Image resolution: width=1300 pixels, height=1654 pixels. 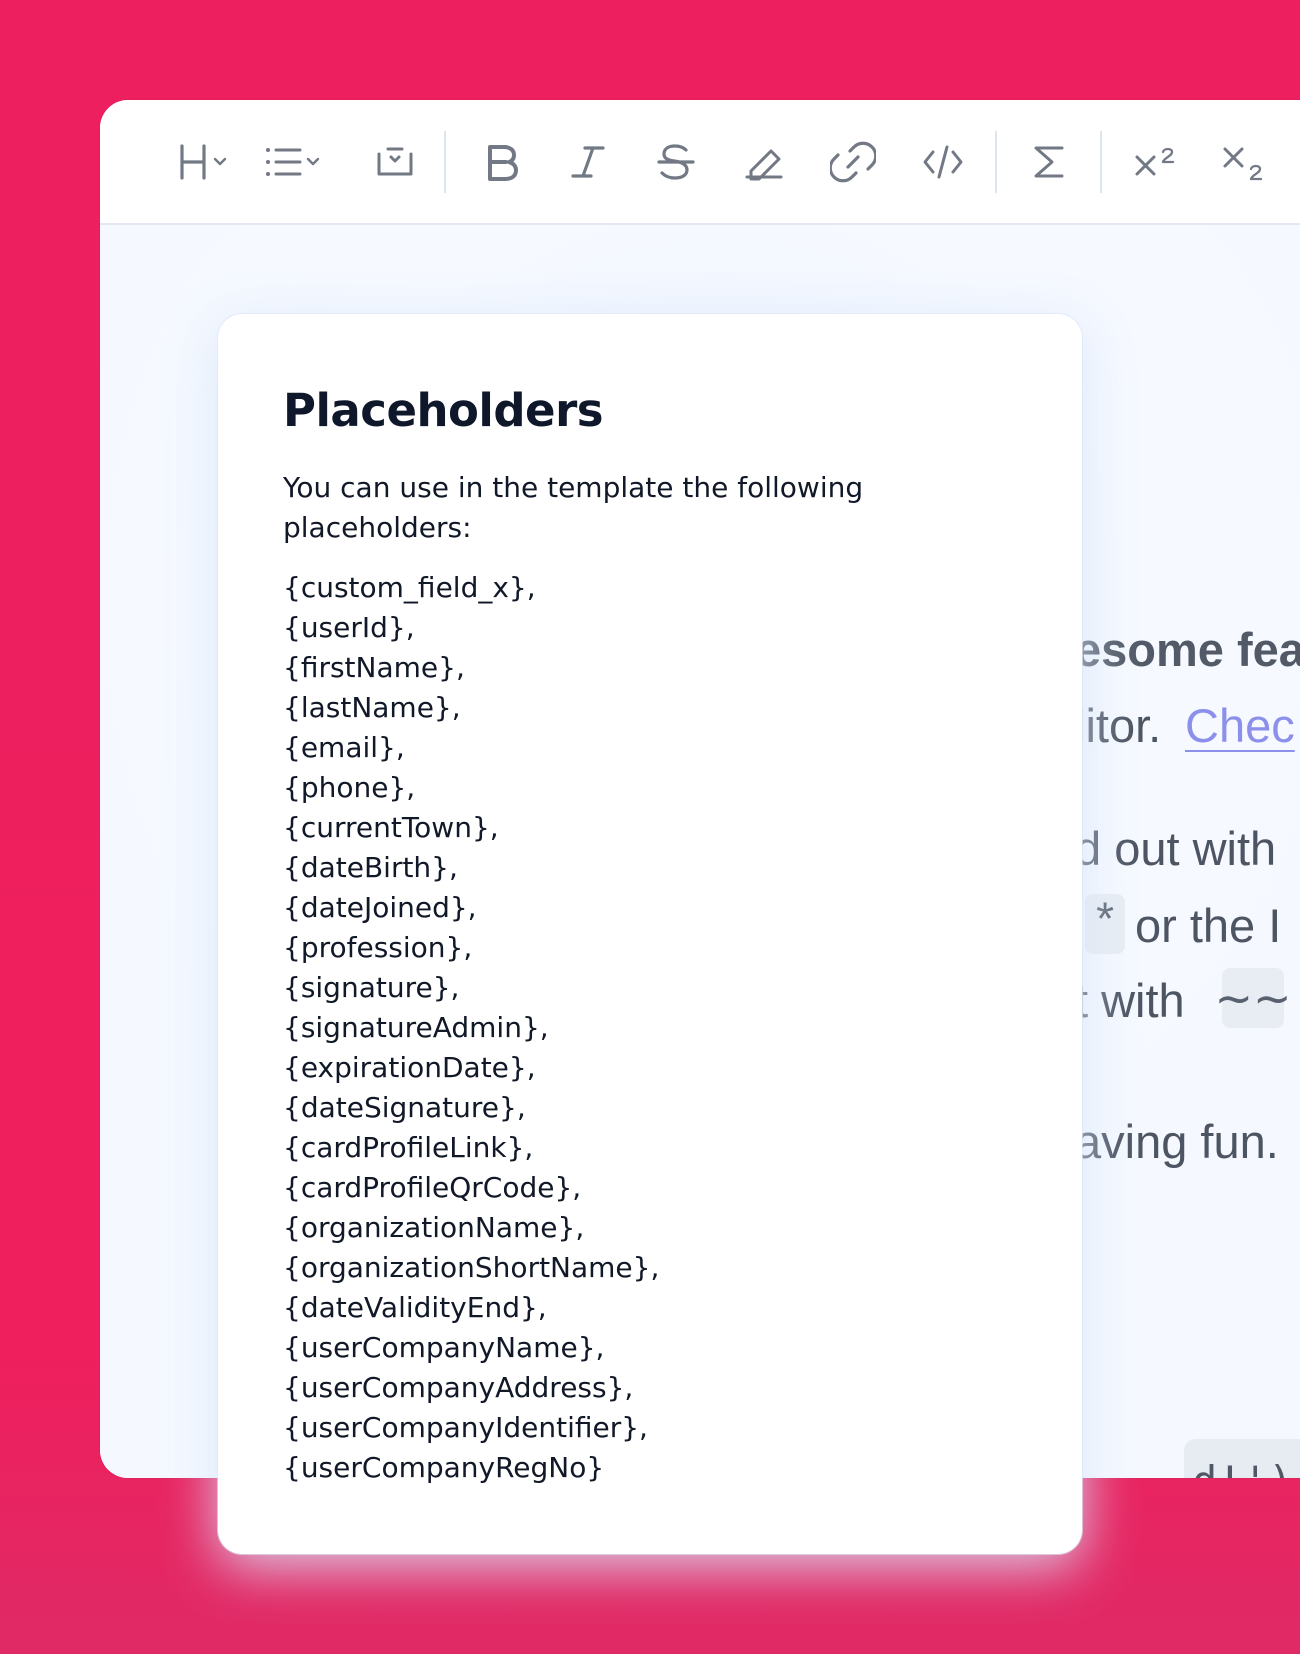 What do you see at coordinates (409, 587) in the screenshot?
I see `placeholder-item: {custom_field_x},` at bounding box center [409, 587].